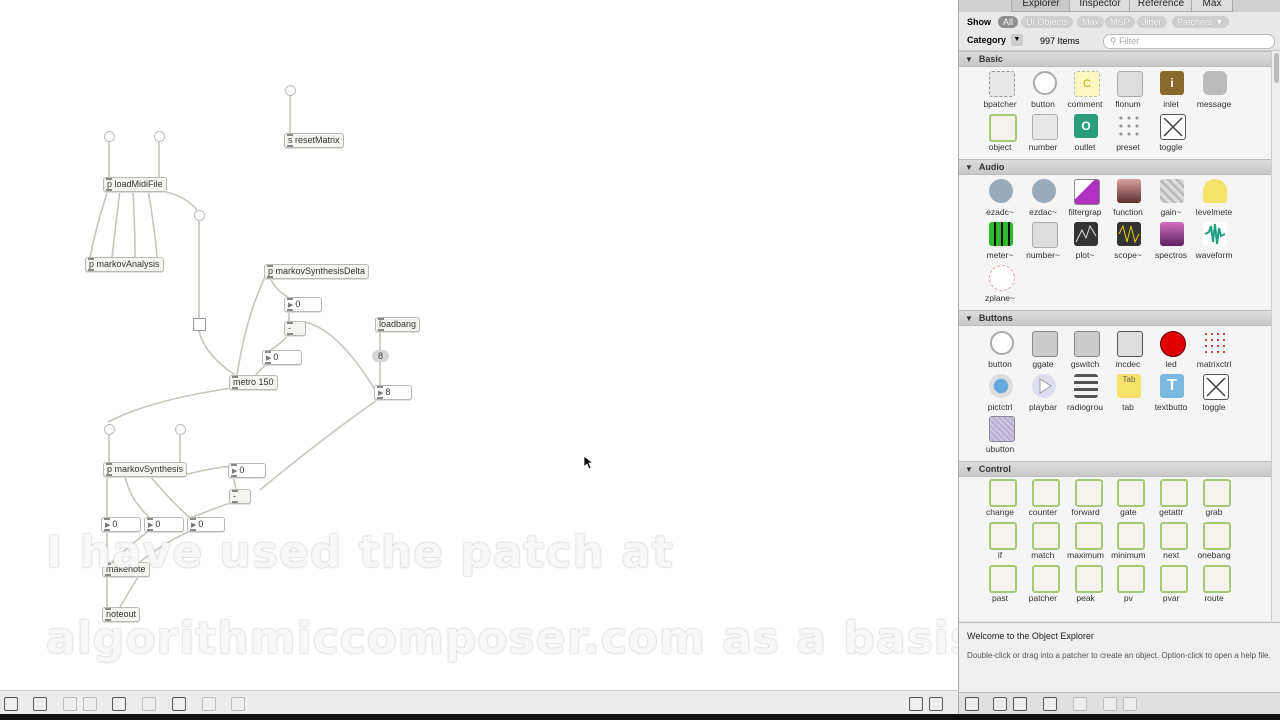  I want to click on item-inlet: i inlet, so click(1171, 92).